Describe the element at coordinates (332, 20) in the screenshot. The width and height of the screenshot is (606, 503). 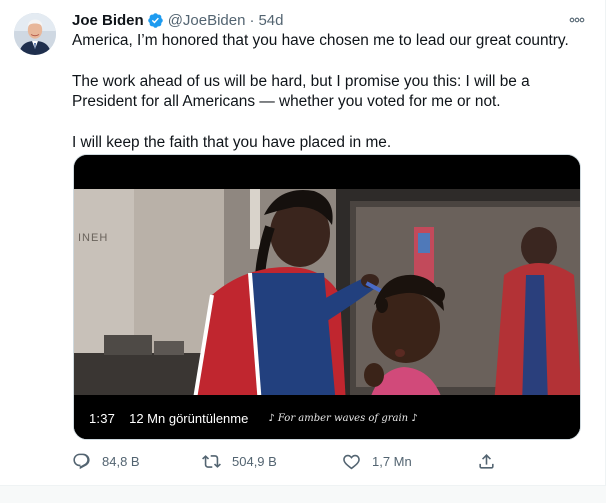
I see `tweet-header: Joe Biden @JoeBiden · 54d` at that location.